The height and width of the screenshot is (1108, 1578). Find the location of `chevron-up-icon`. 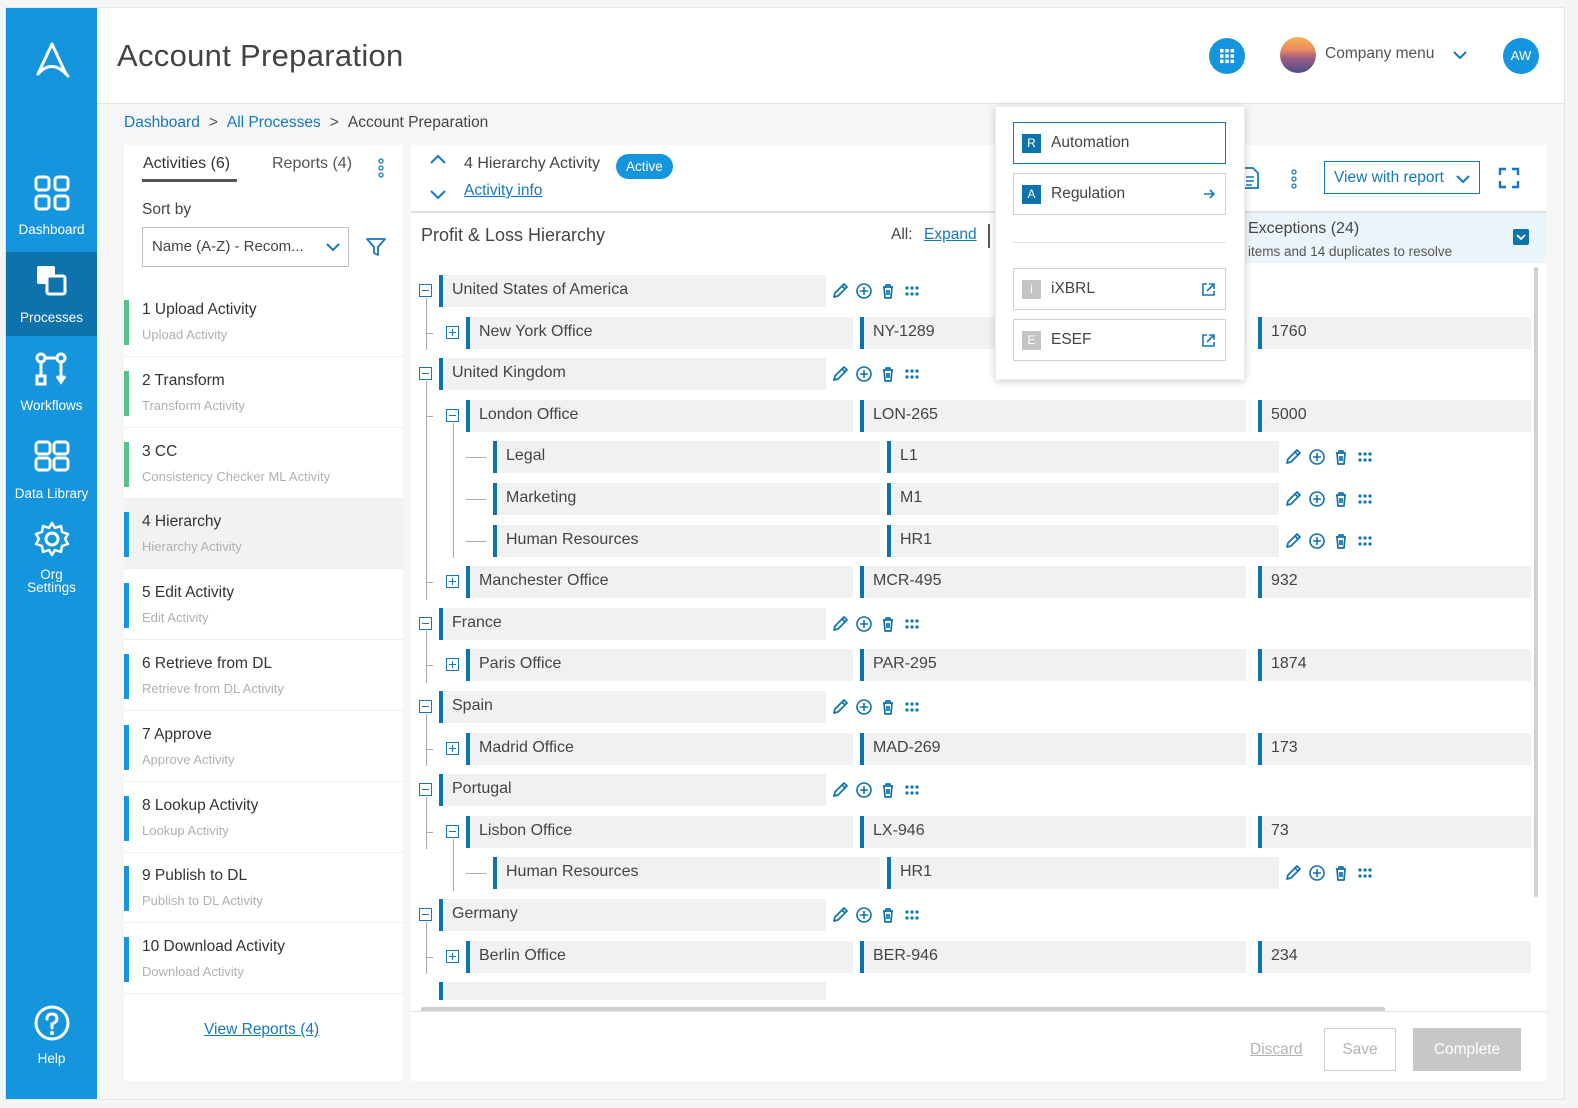

chevron-up-icon is located at coordinates (438, 159).